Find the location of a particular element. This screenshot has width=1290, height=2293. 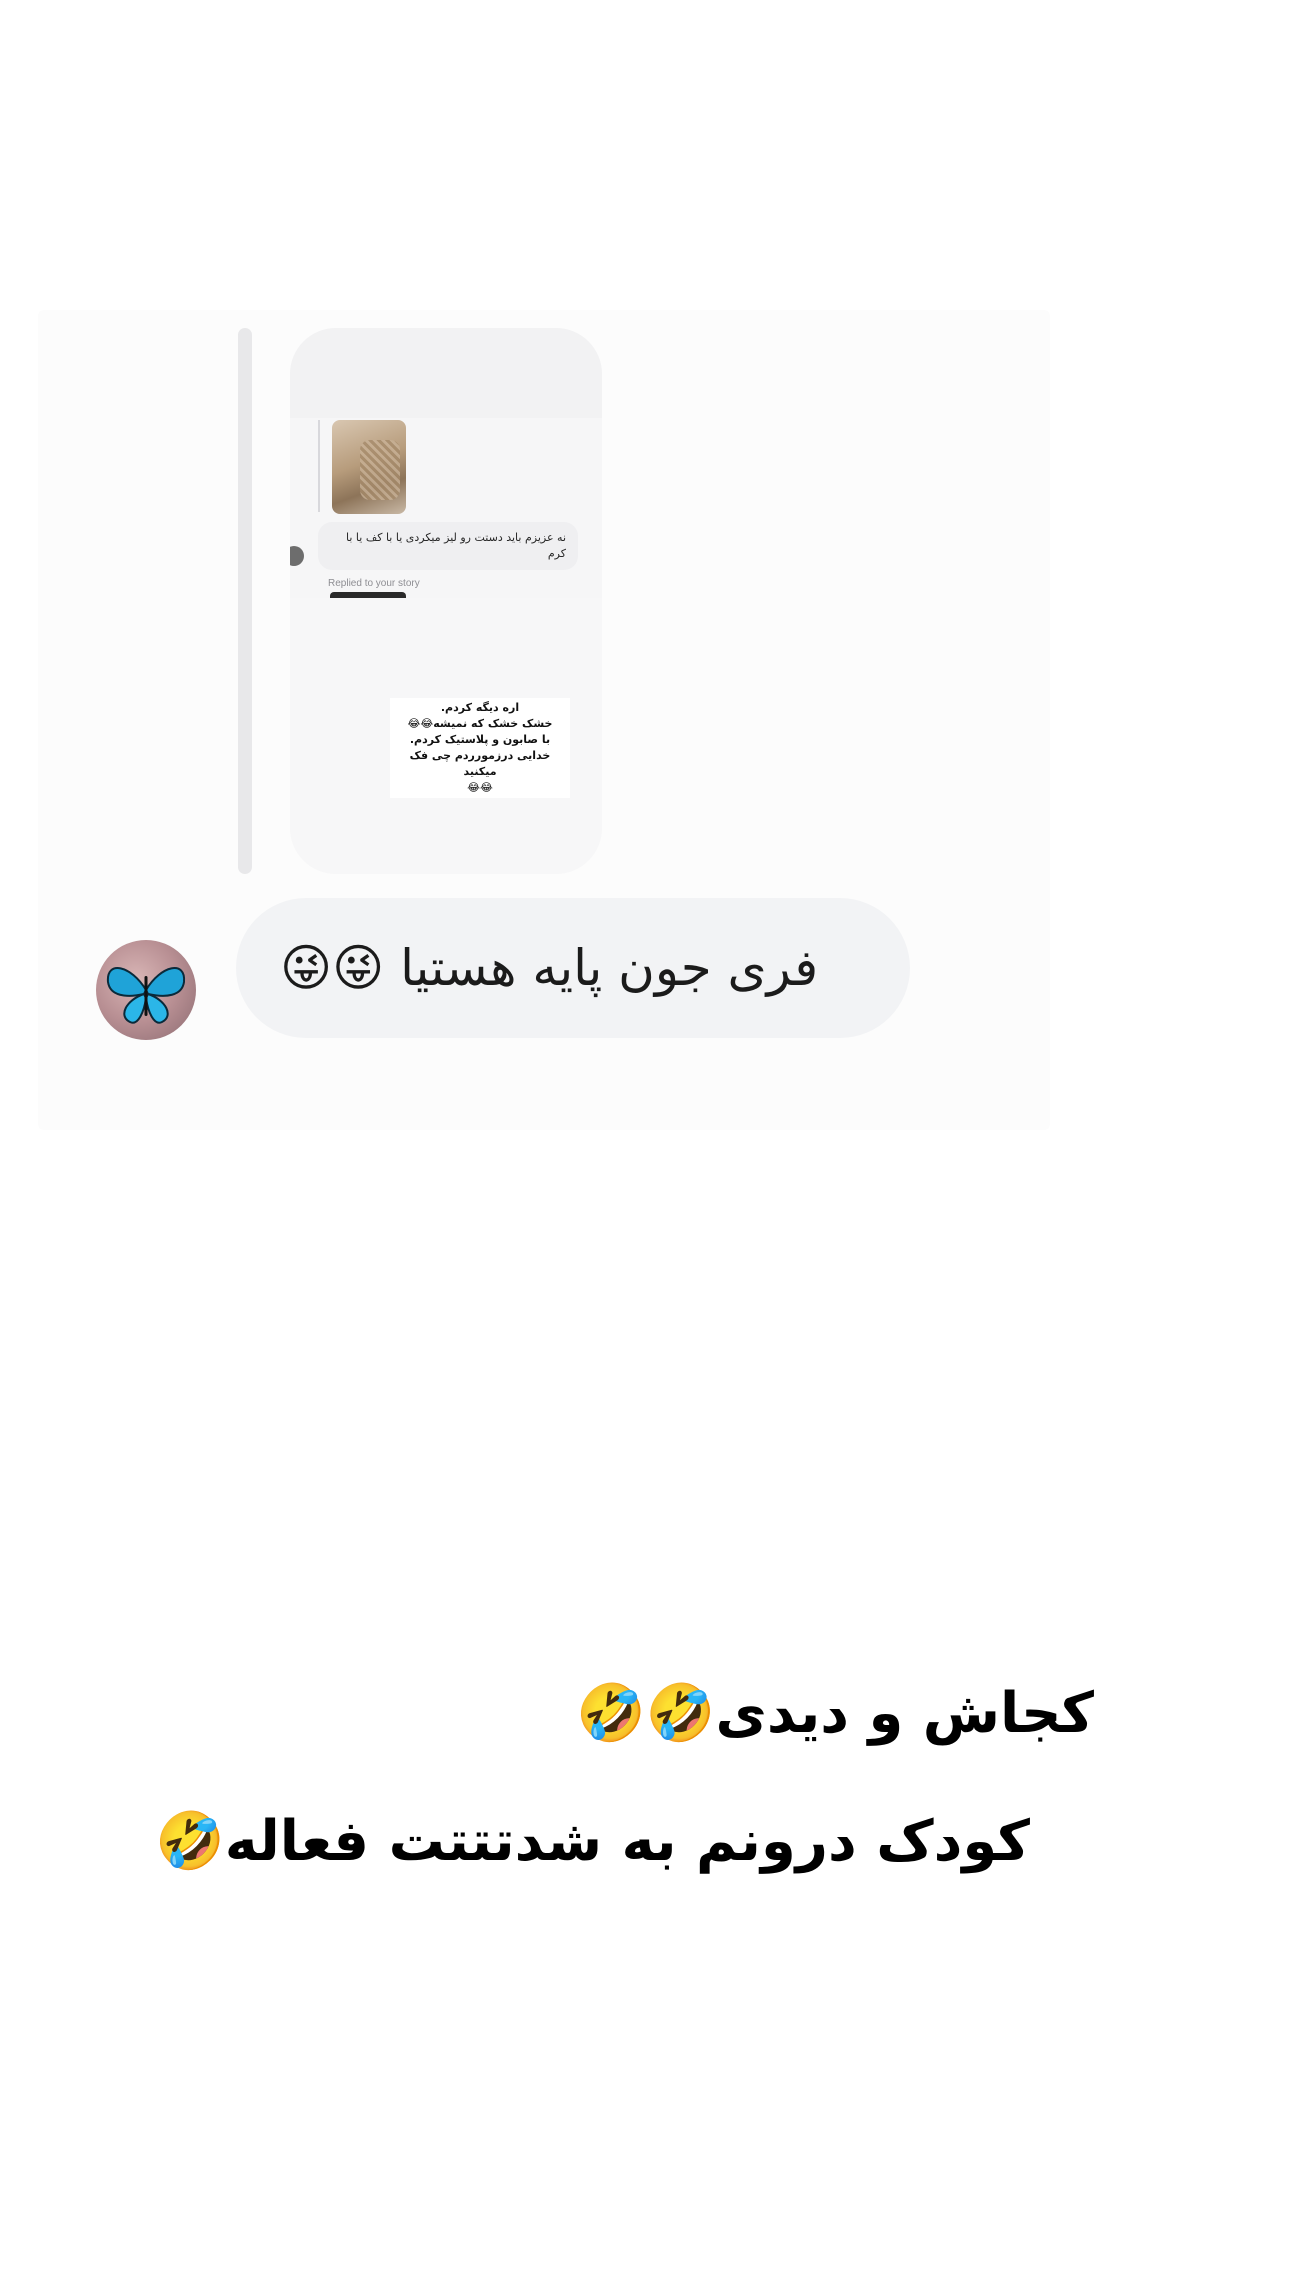

replied-to-story-label: Replied to your story is located at coordinates (374, 583).